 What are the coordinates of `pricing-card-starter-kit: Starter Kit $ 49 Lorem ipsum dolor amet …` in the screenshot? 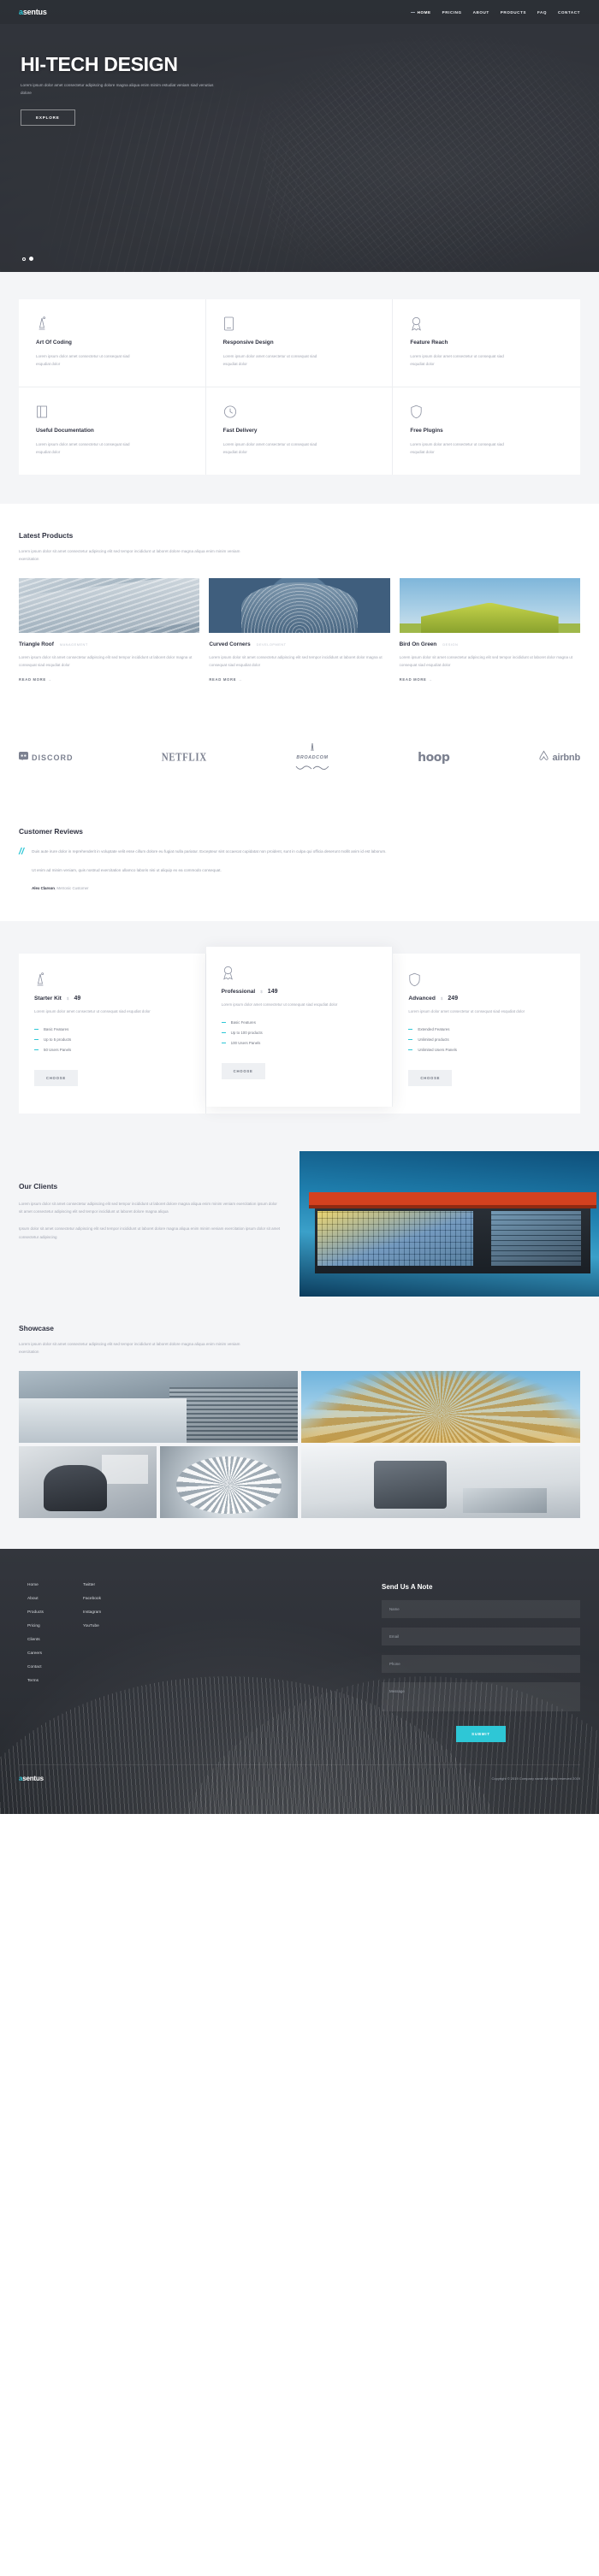 It's located at (113, 1034).